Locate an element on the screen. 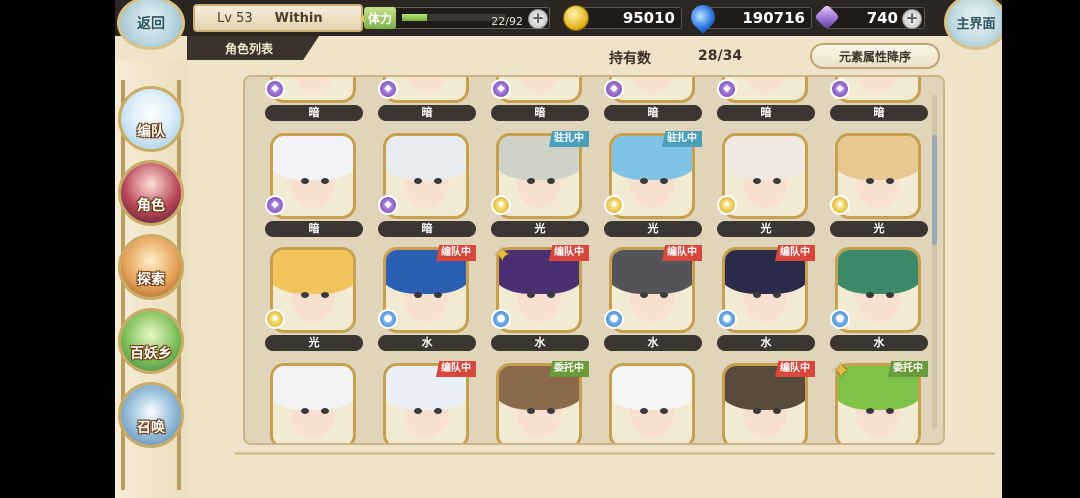 This screenshot has height=498, width=1080. panel-rim is located at coordinates (615, 453).